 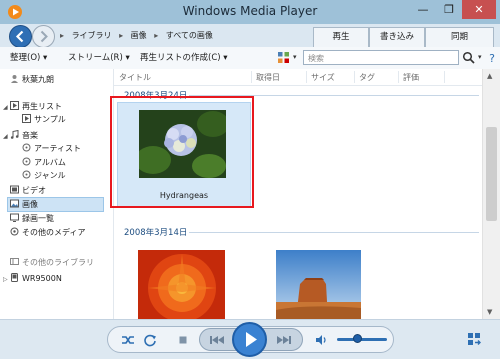 I want to click on video-icon, so click(x=14, y=189).